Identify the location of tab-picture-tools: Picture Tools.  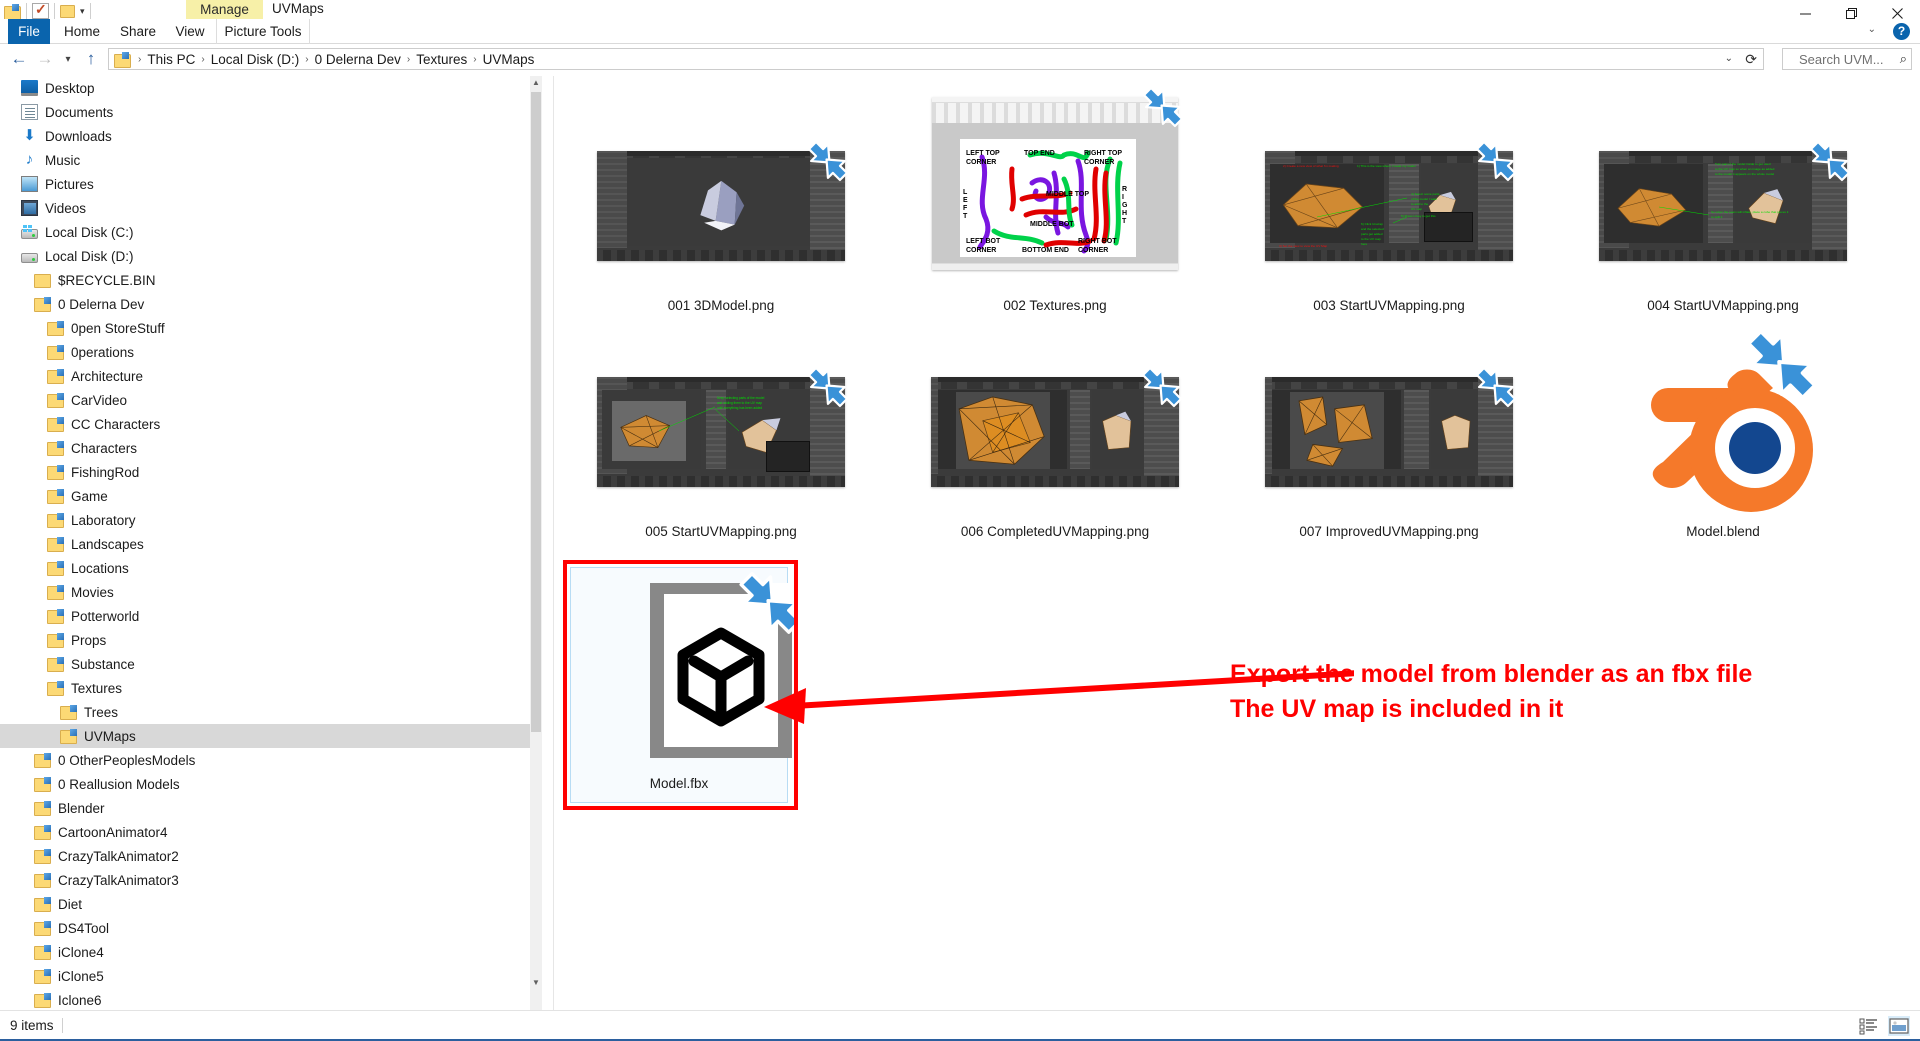
(263, 31).